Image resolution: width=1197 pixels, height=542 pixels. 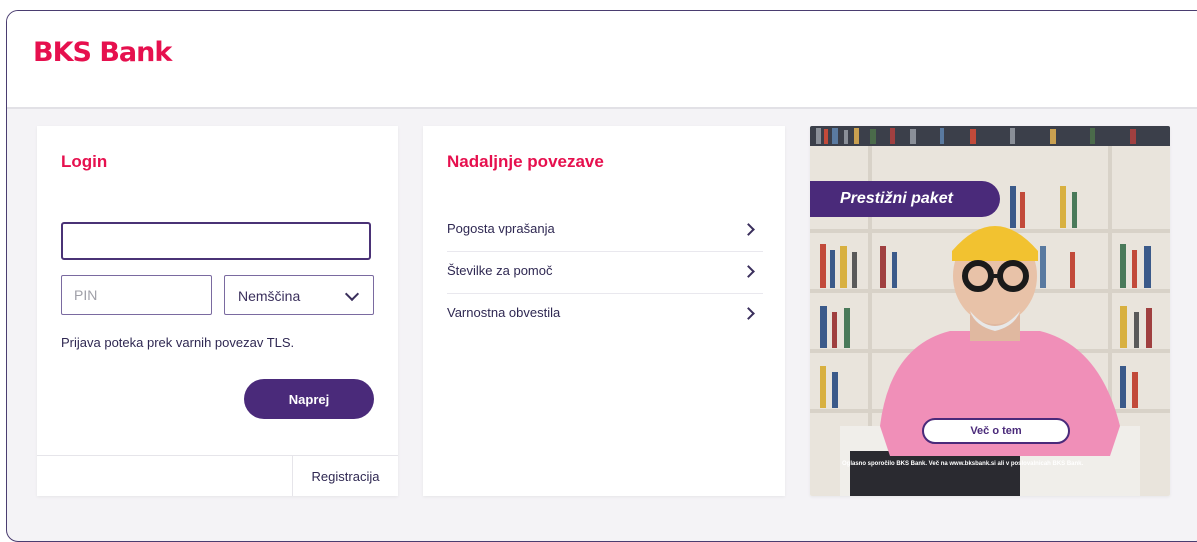 What do you see at coordinates (178, 342) in the screenshot?
I see `tls-note: Prijava poteka prek varnih povezav TLS.` at bounding box center [178, 342].